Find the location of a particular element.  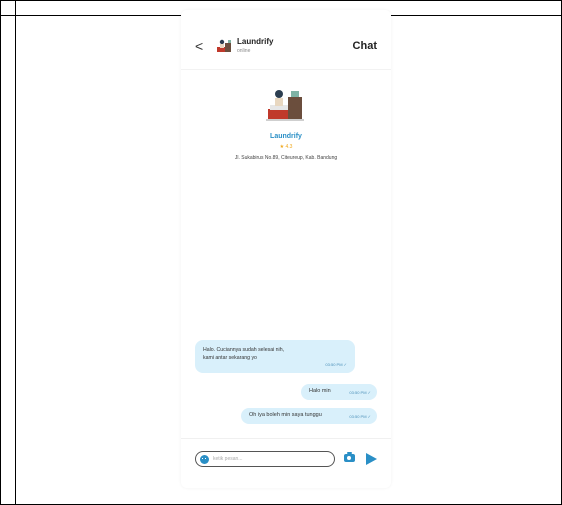

page-title: Chat is located at coordinates (364, 46).